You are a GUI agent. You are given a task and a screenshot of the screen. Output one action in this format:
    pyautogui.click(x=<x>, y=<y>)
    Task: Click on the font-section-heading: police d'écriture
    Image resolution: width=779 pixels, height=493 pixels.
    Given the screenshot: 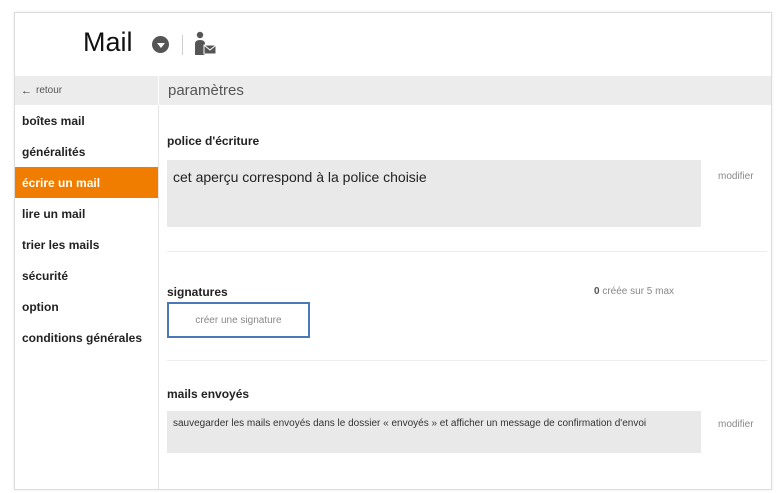 What is the action you would take?
    pyautogui.click(x=213, y=141)
    